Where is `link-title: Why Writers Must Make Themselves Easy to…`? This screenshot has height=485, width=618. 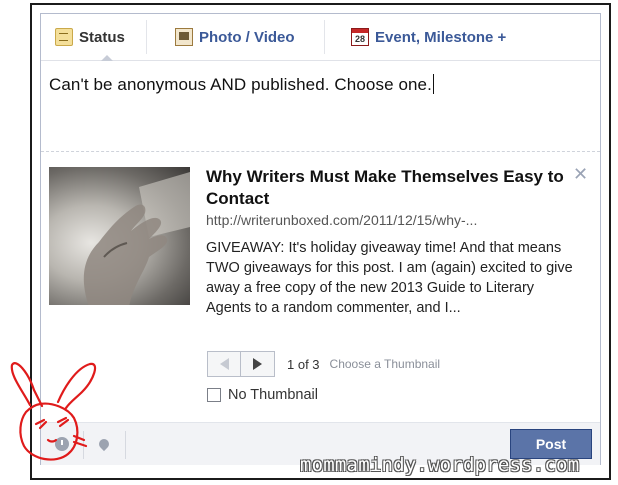 link-title: Why Writers Must Make Themselves Easy to… is located at coordinates (388, 188).